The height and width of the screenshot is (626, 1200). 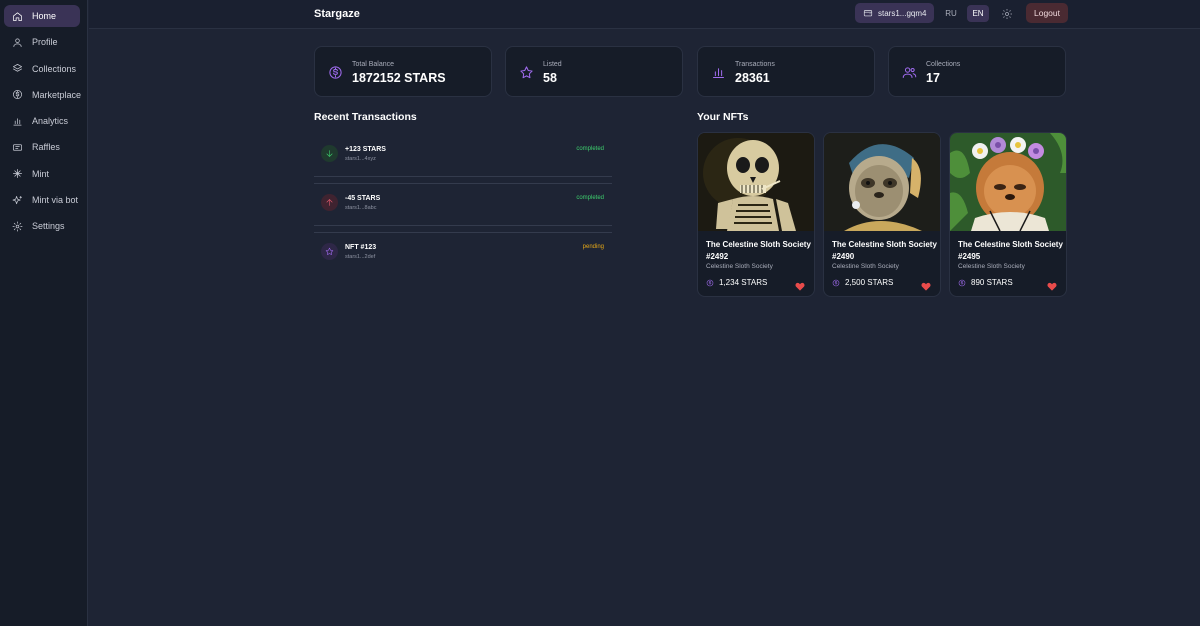 I want to click on users-icon, so click(x=909, y=72).